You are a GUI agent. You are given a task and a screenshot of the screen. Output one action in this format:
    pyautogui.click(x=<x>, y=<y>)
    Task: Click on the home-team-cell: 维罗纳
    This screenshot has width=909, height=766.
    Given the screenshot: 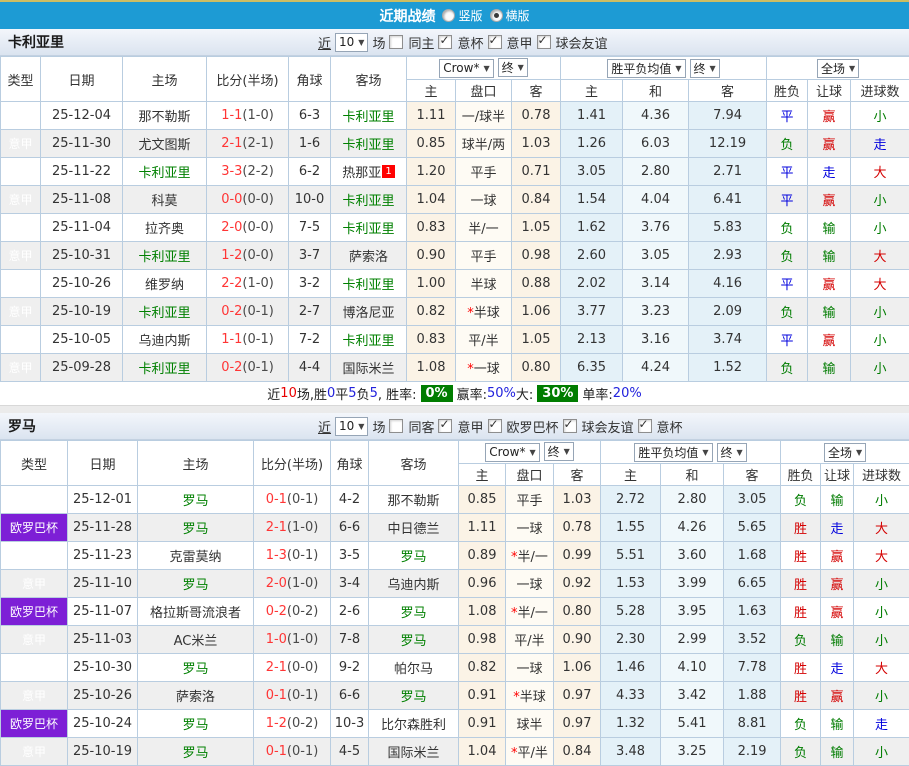 What is the action you would take?
    pyautogui.click(x=165, y=284)
    